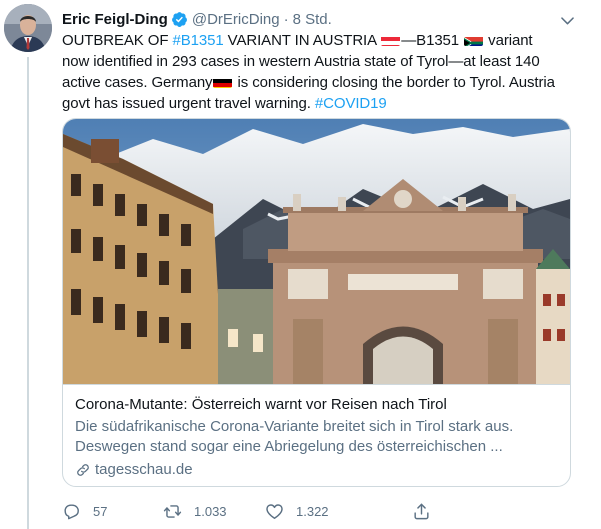  Describe the element at coordinates (274, 511) in the screenshot. I see `heart-icon` at that location.